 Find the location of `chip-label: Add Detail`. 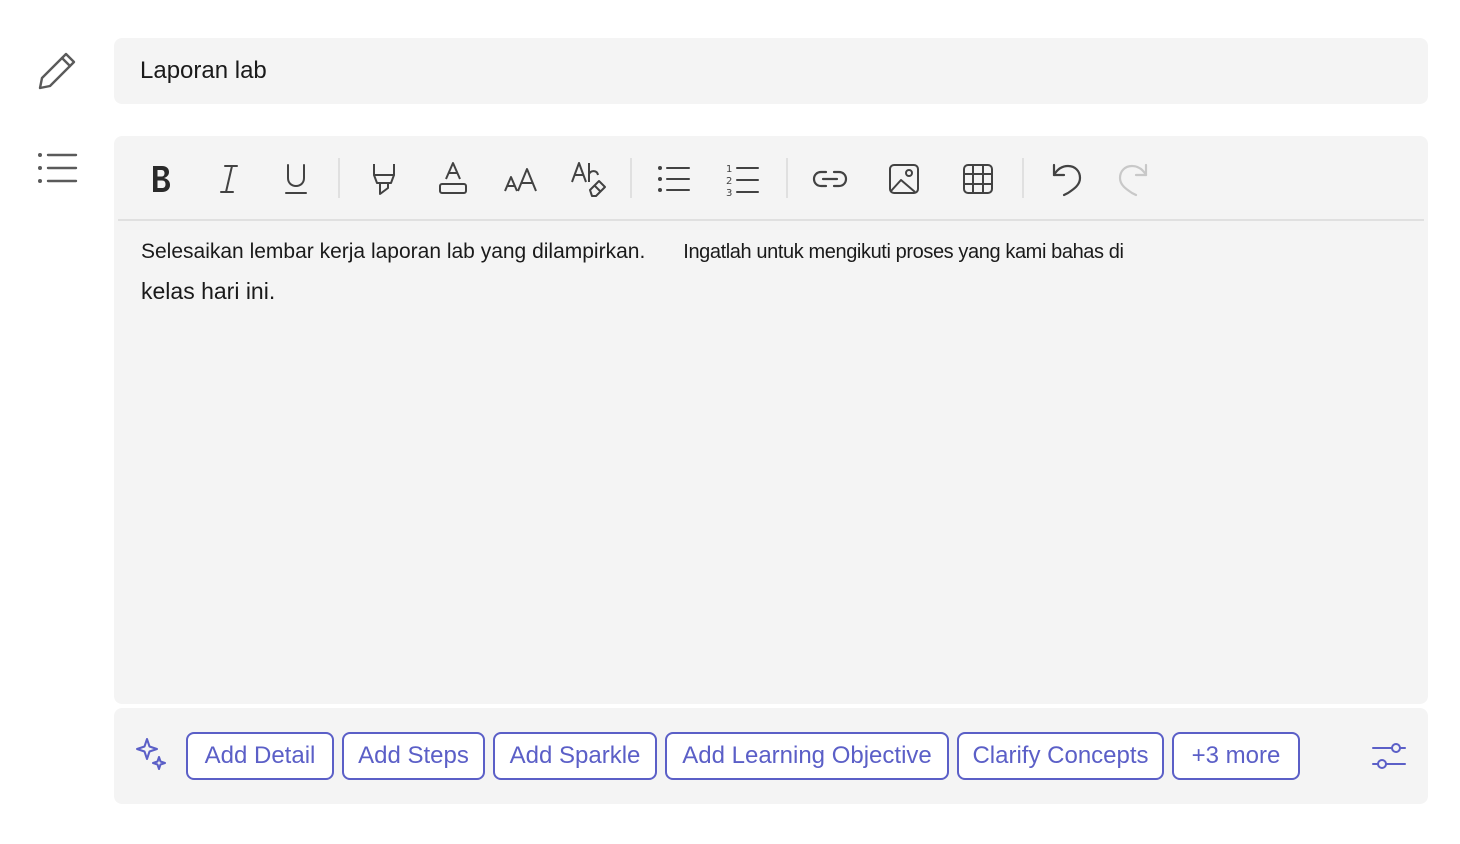

chip-label: Add Detail is located at coordinates (260, 755).